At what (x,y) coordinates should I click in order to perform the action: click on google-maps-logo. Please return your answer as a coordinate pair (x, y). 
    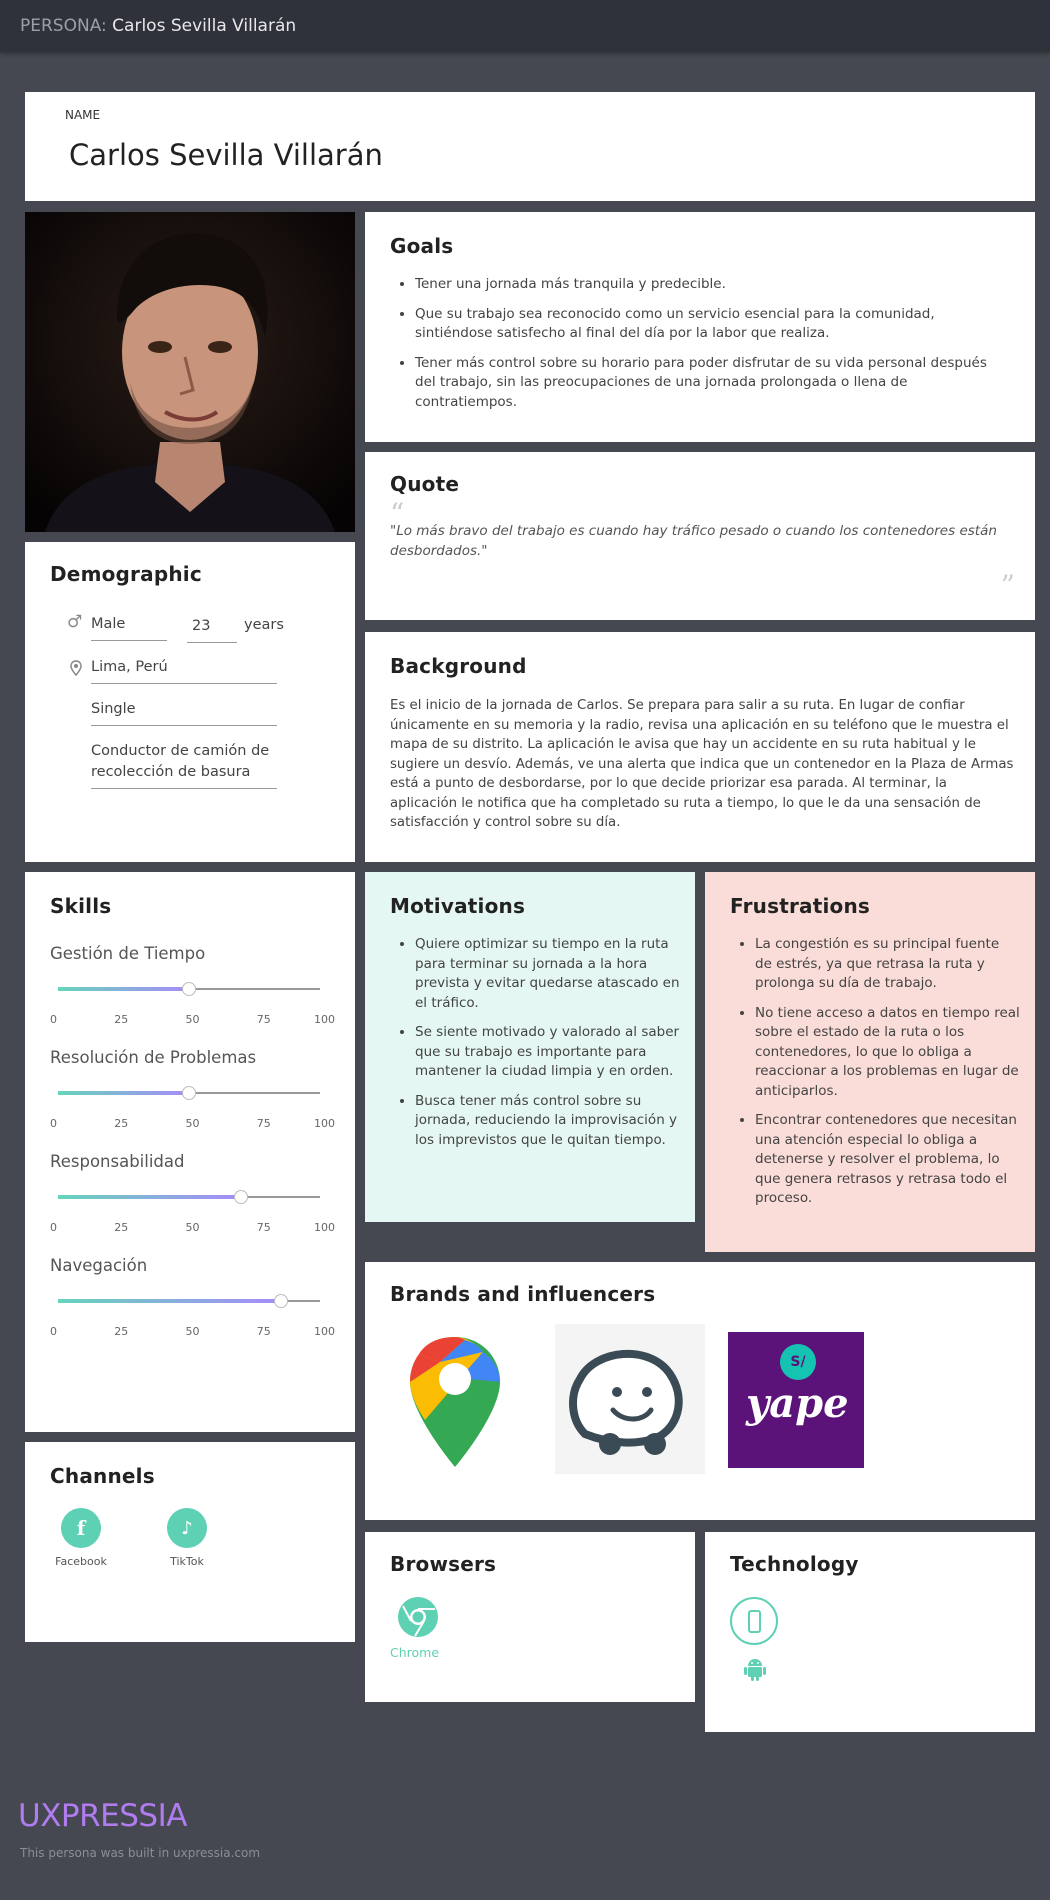
    Looking at the image, I should click on (455, 1402).